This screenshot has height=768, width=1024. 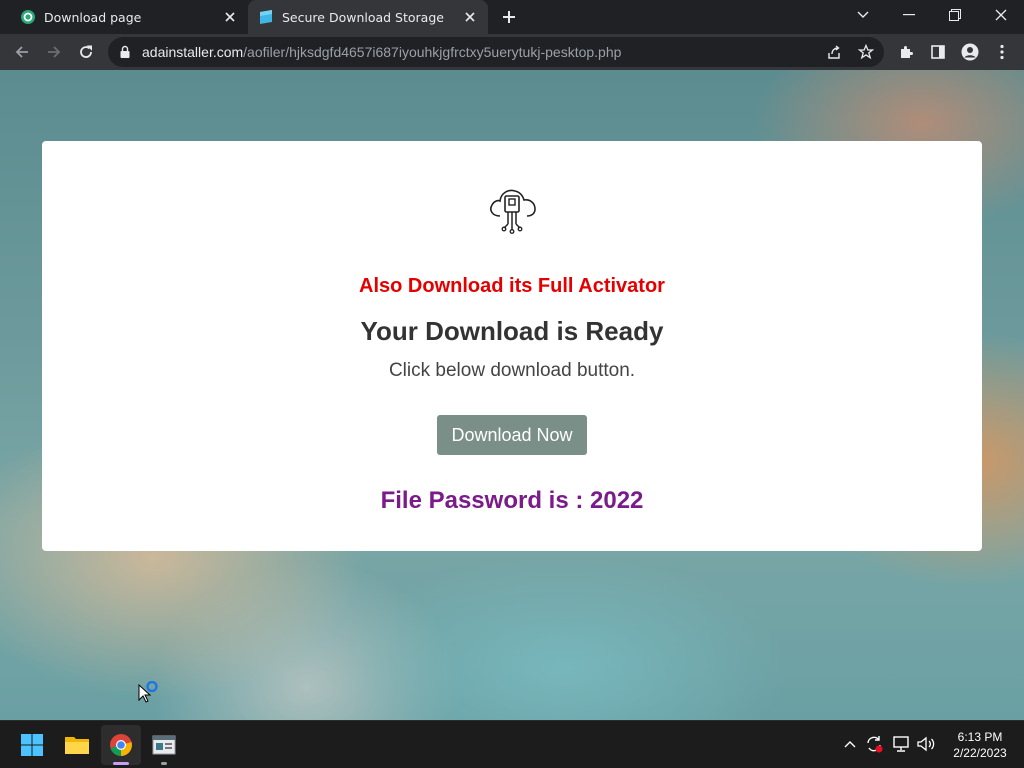 What do you see at coordinates (866, 52) in the screenshot?
I see `bookmark-star-icon` at bounding box center [866, 52].